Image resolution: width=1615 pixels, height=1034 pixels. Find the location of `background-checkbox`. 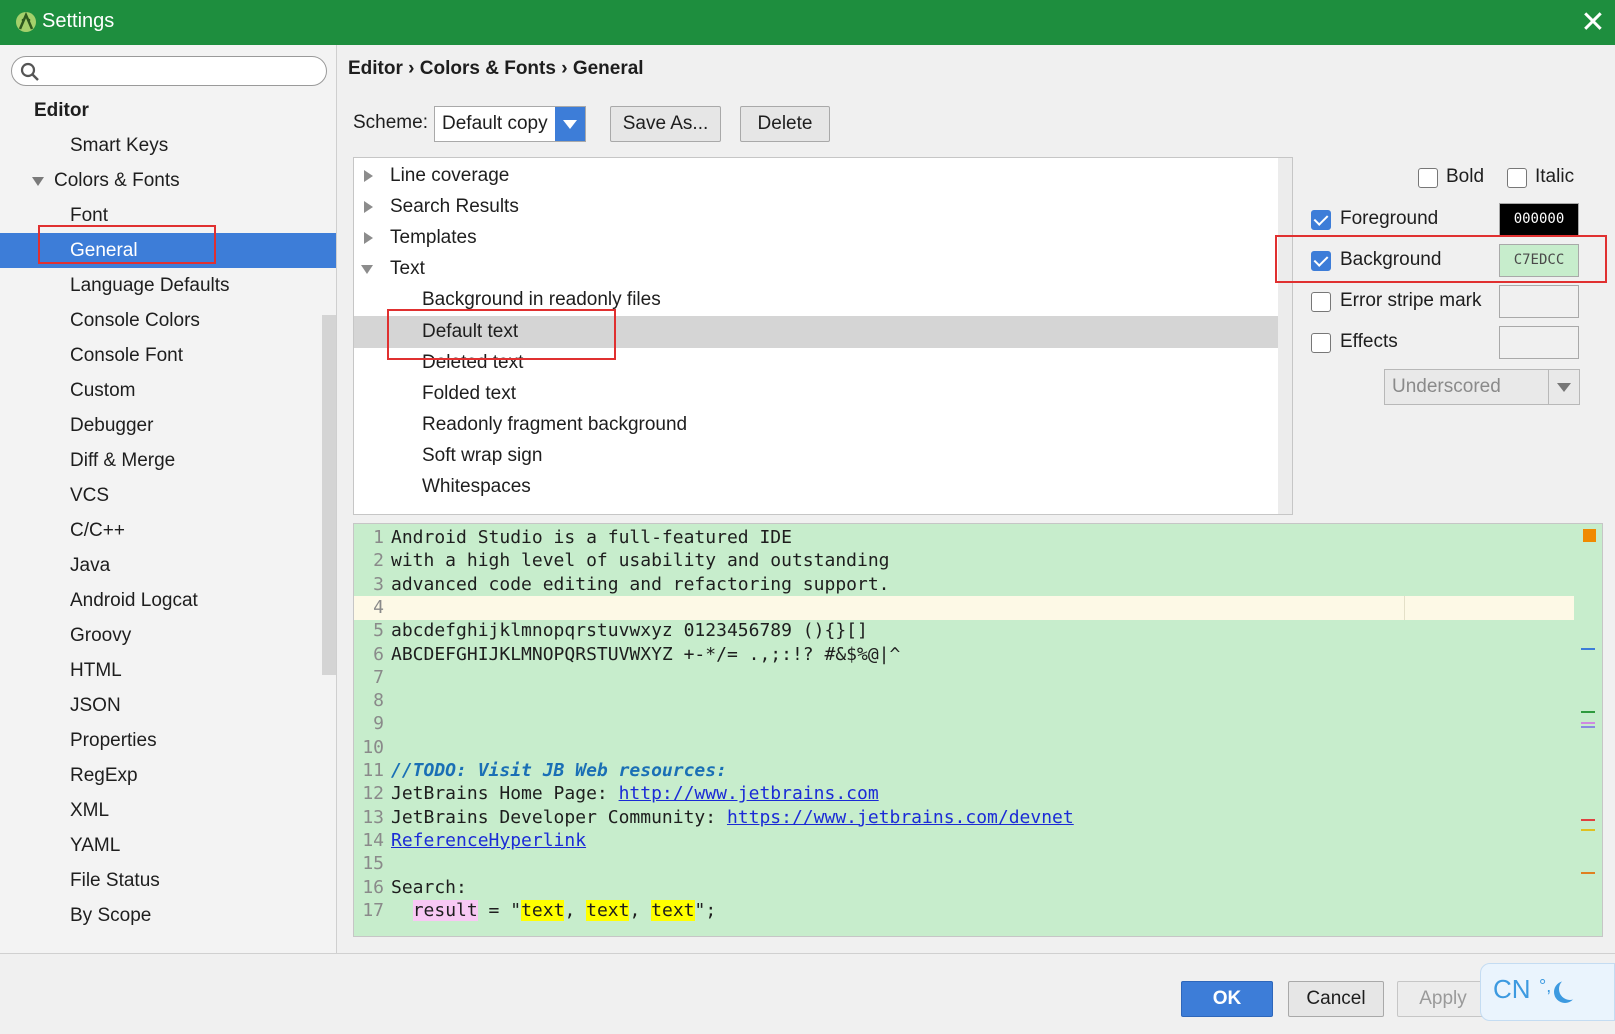

background-checkbox is located at coordinates (1321, 261).